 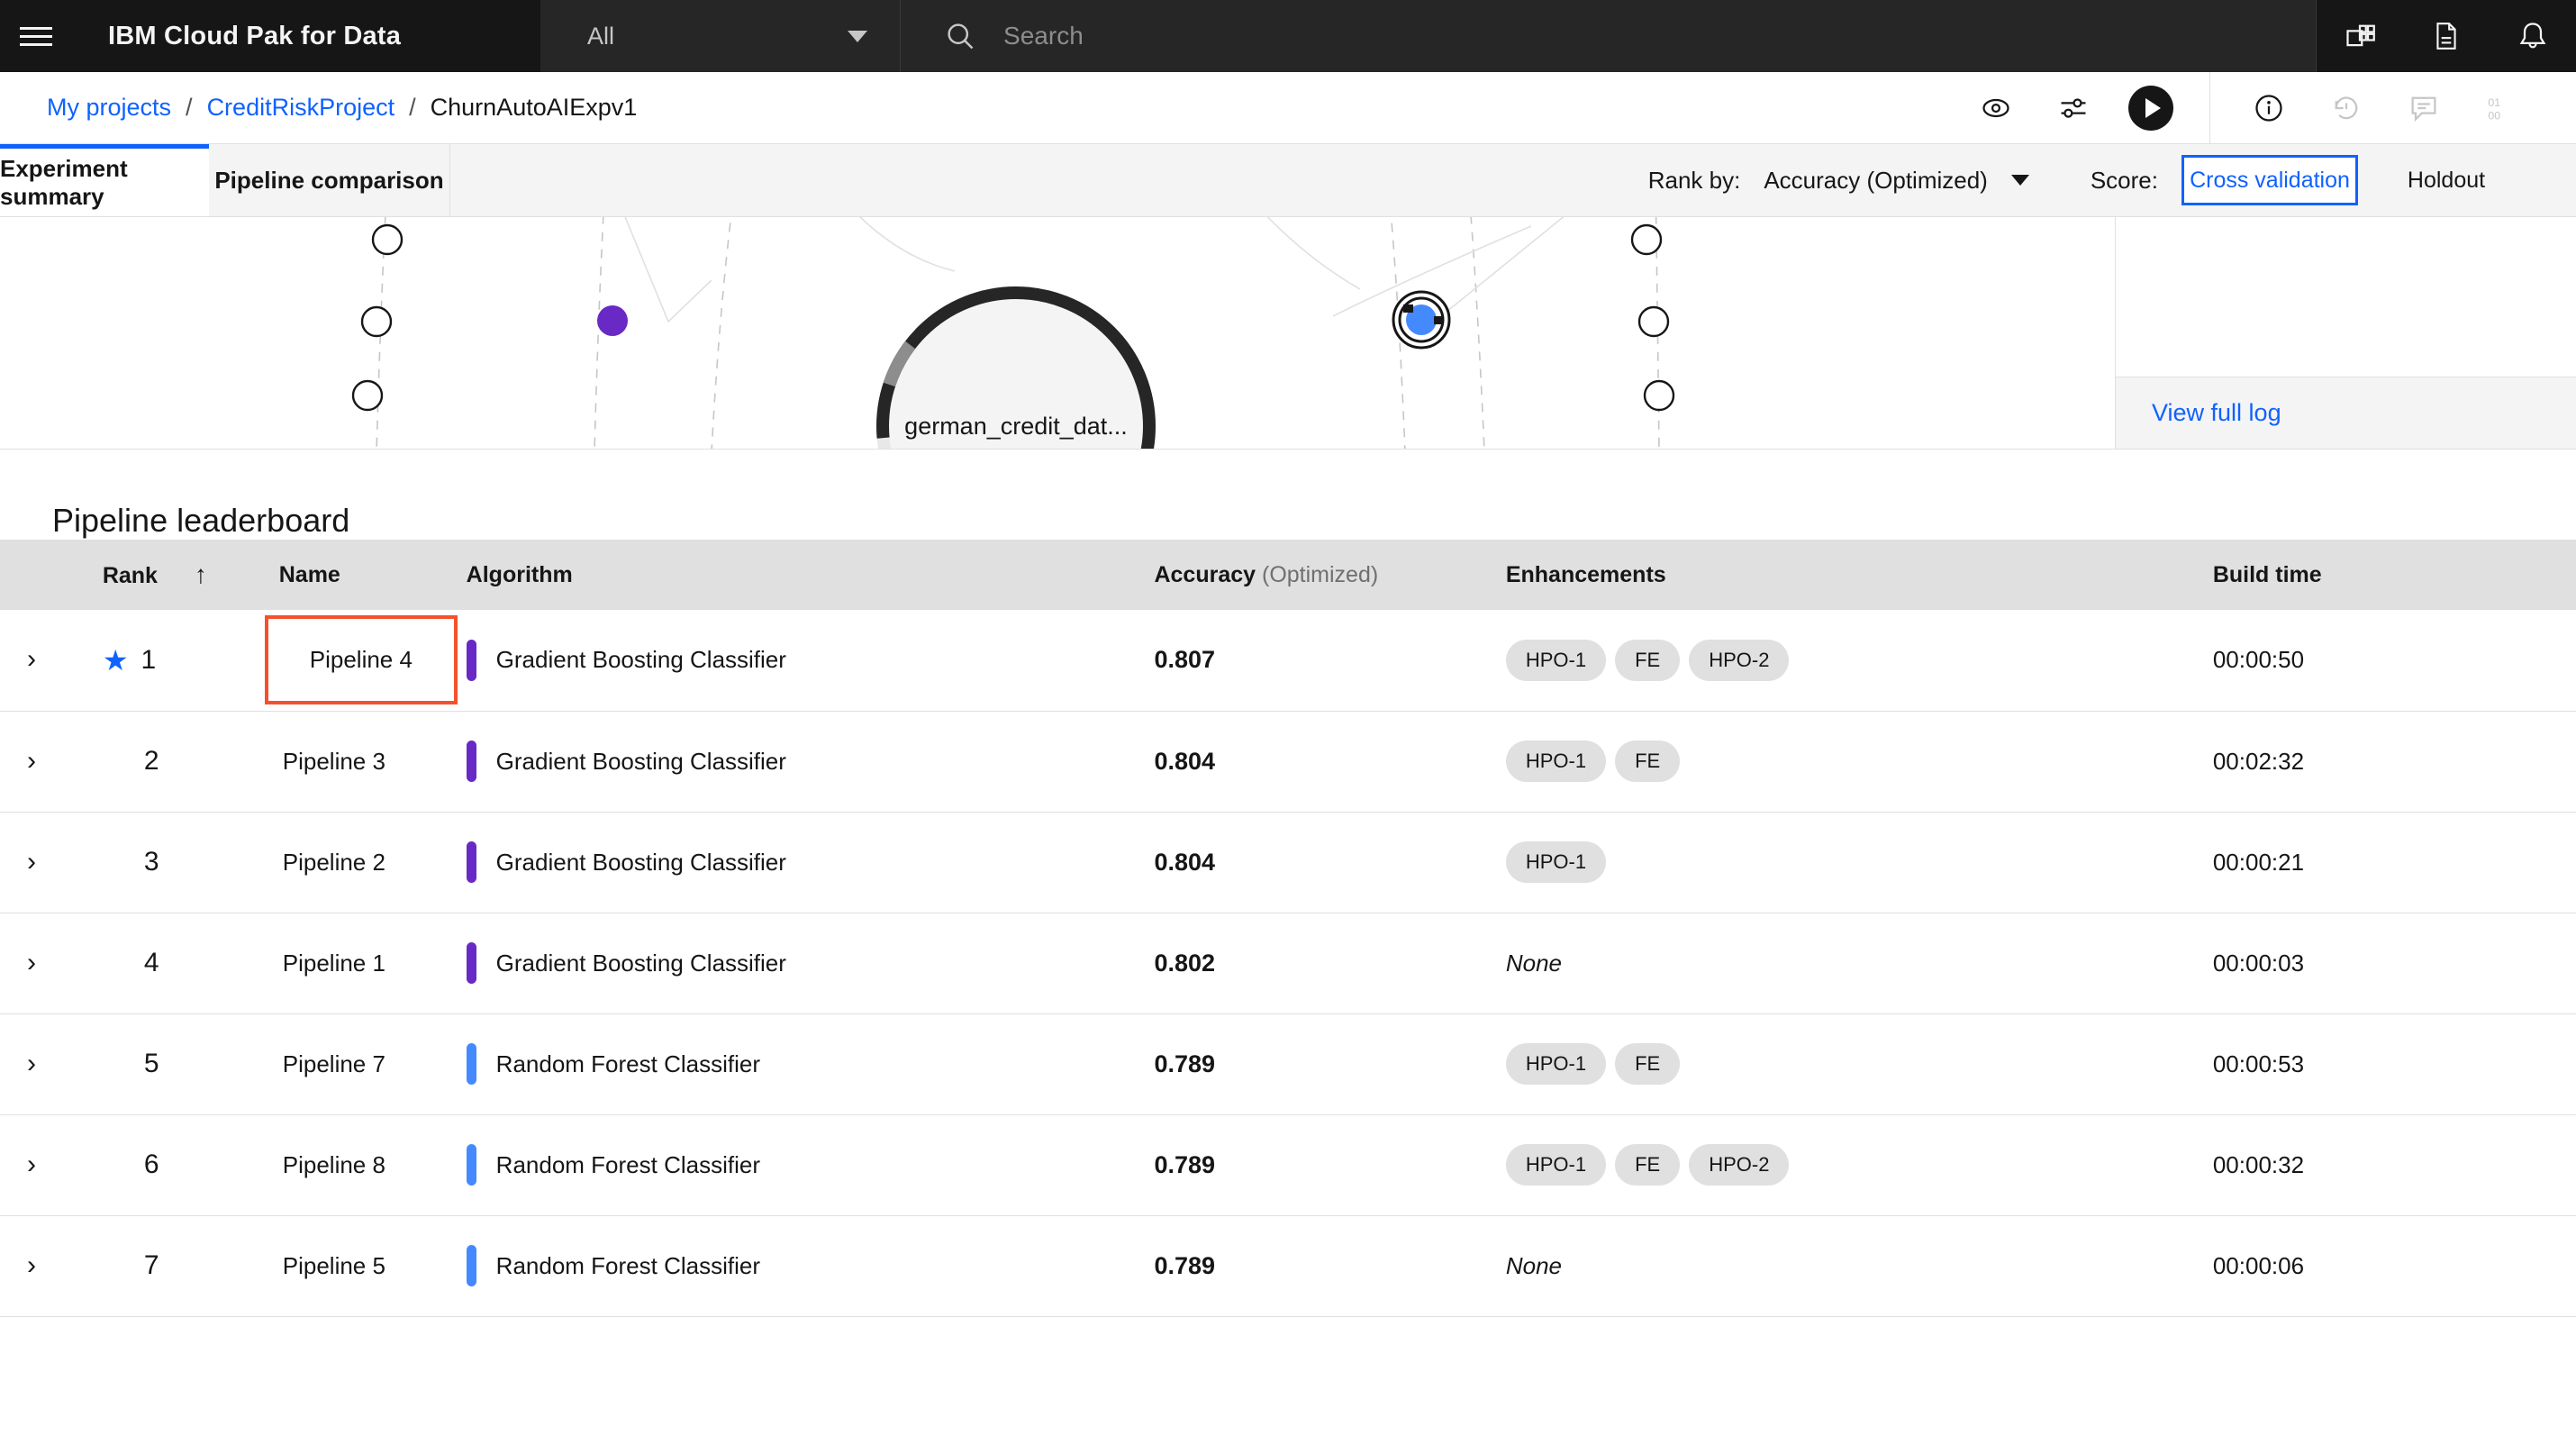 I want to click on tab-experiment-summary: Experiment summary, so click(x=104, y=180).